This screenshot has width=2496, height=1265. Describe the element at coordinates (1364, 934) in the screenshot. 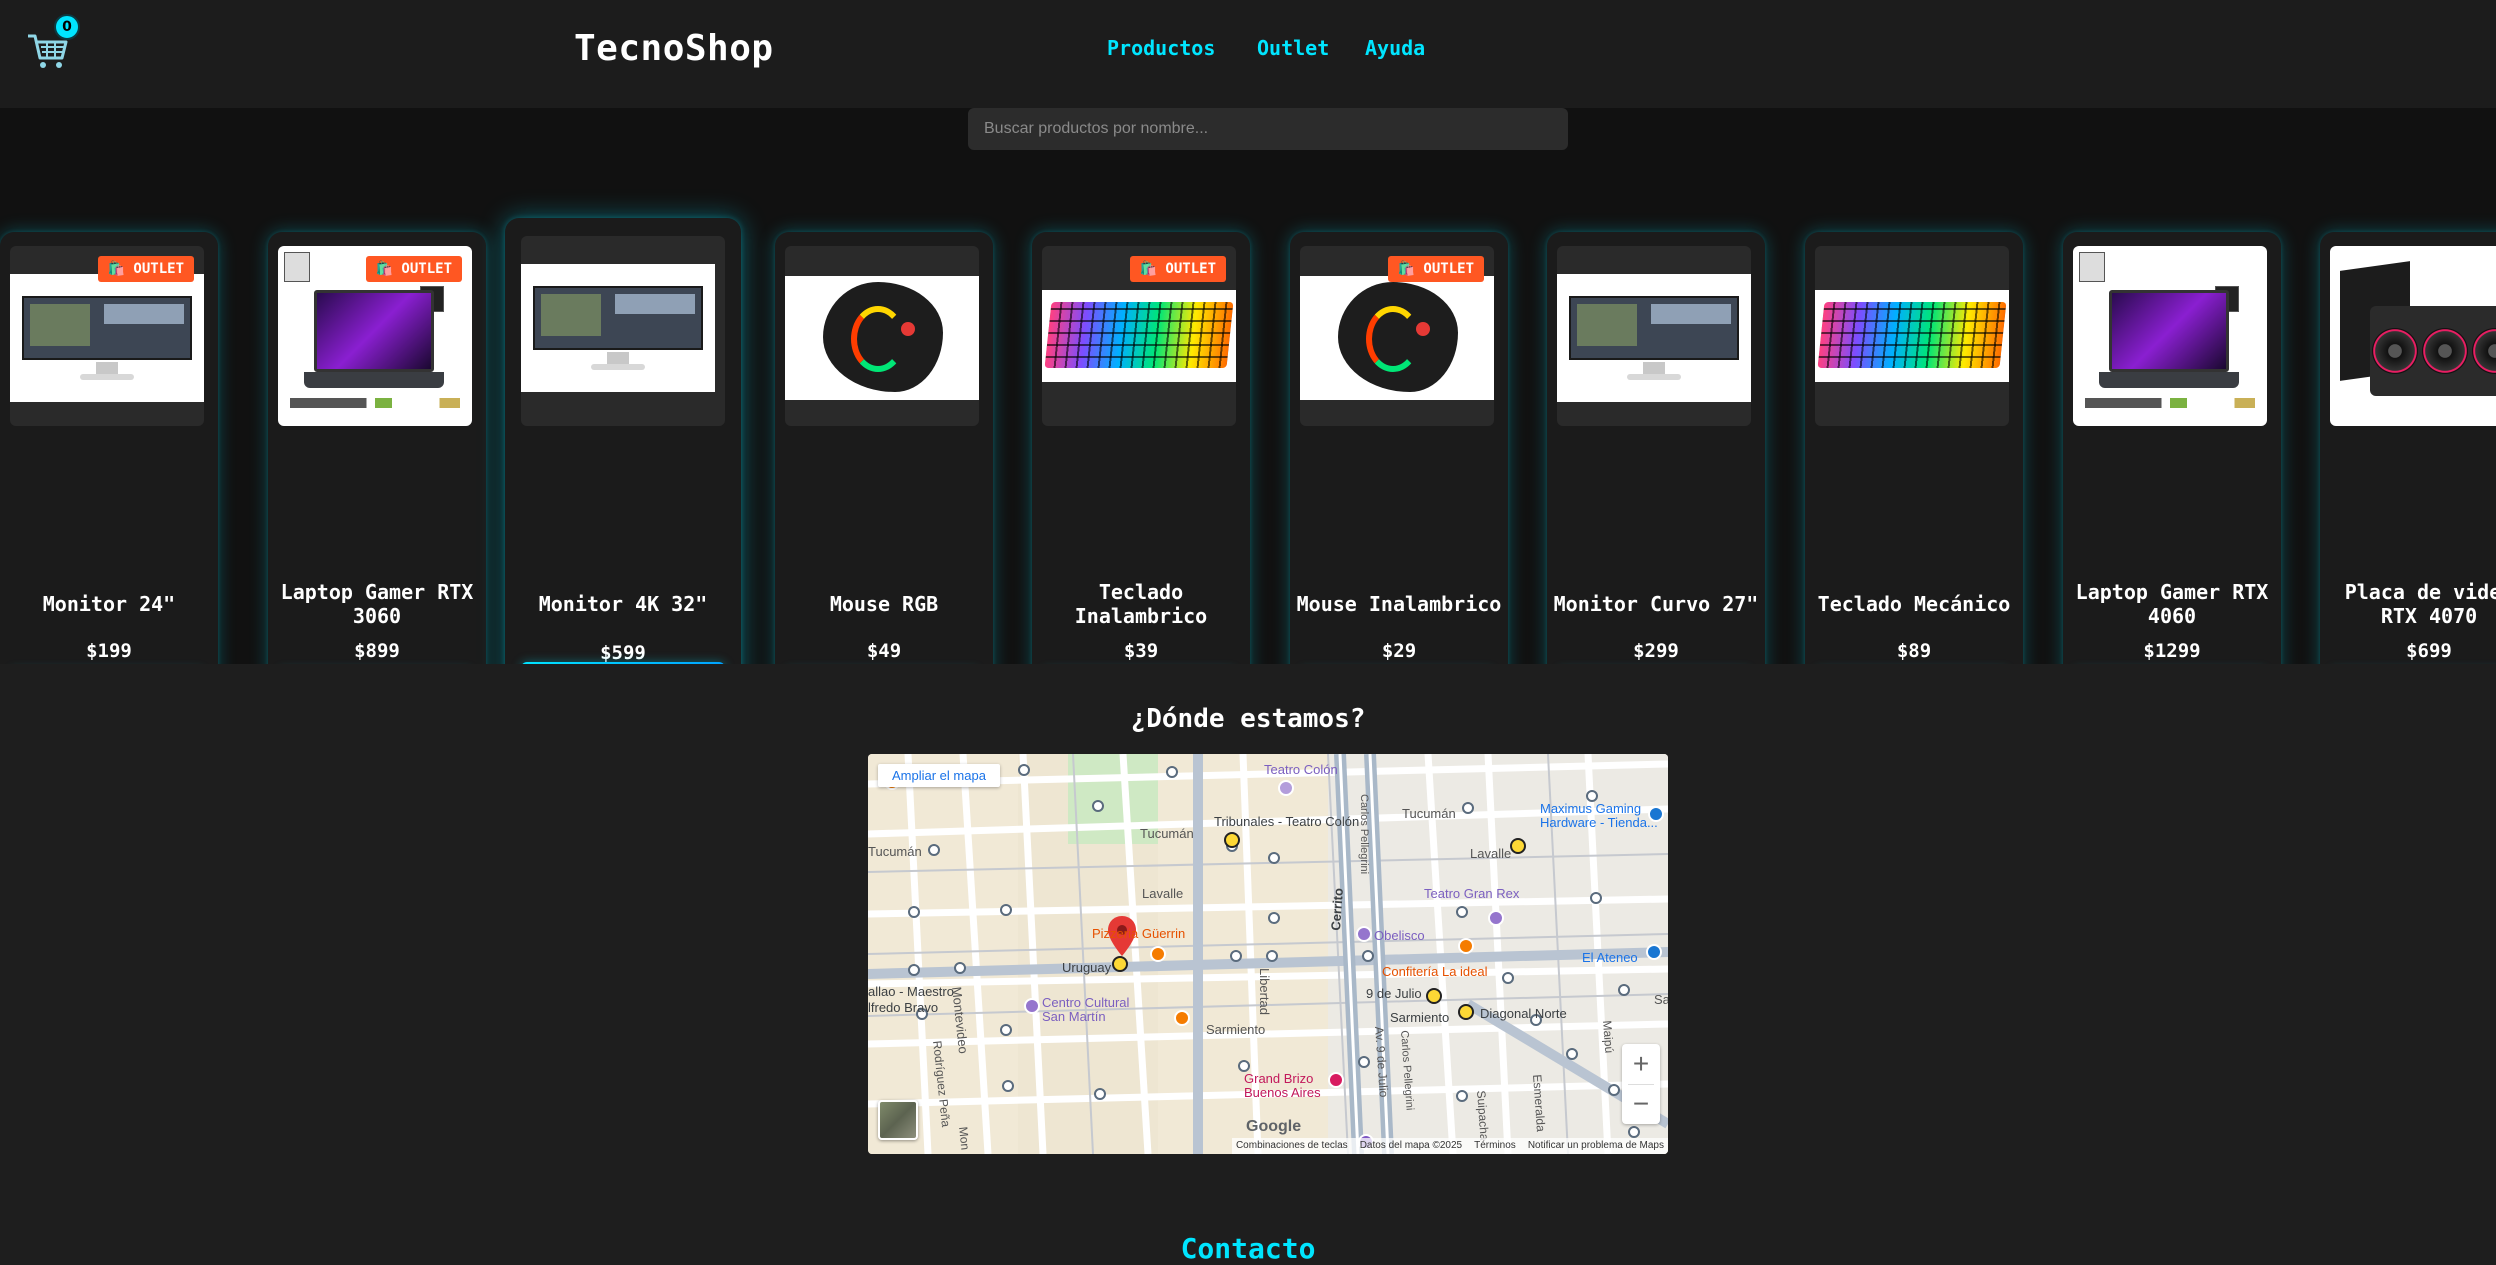

I see `landmark-icon` at that location.